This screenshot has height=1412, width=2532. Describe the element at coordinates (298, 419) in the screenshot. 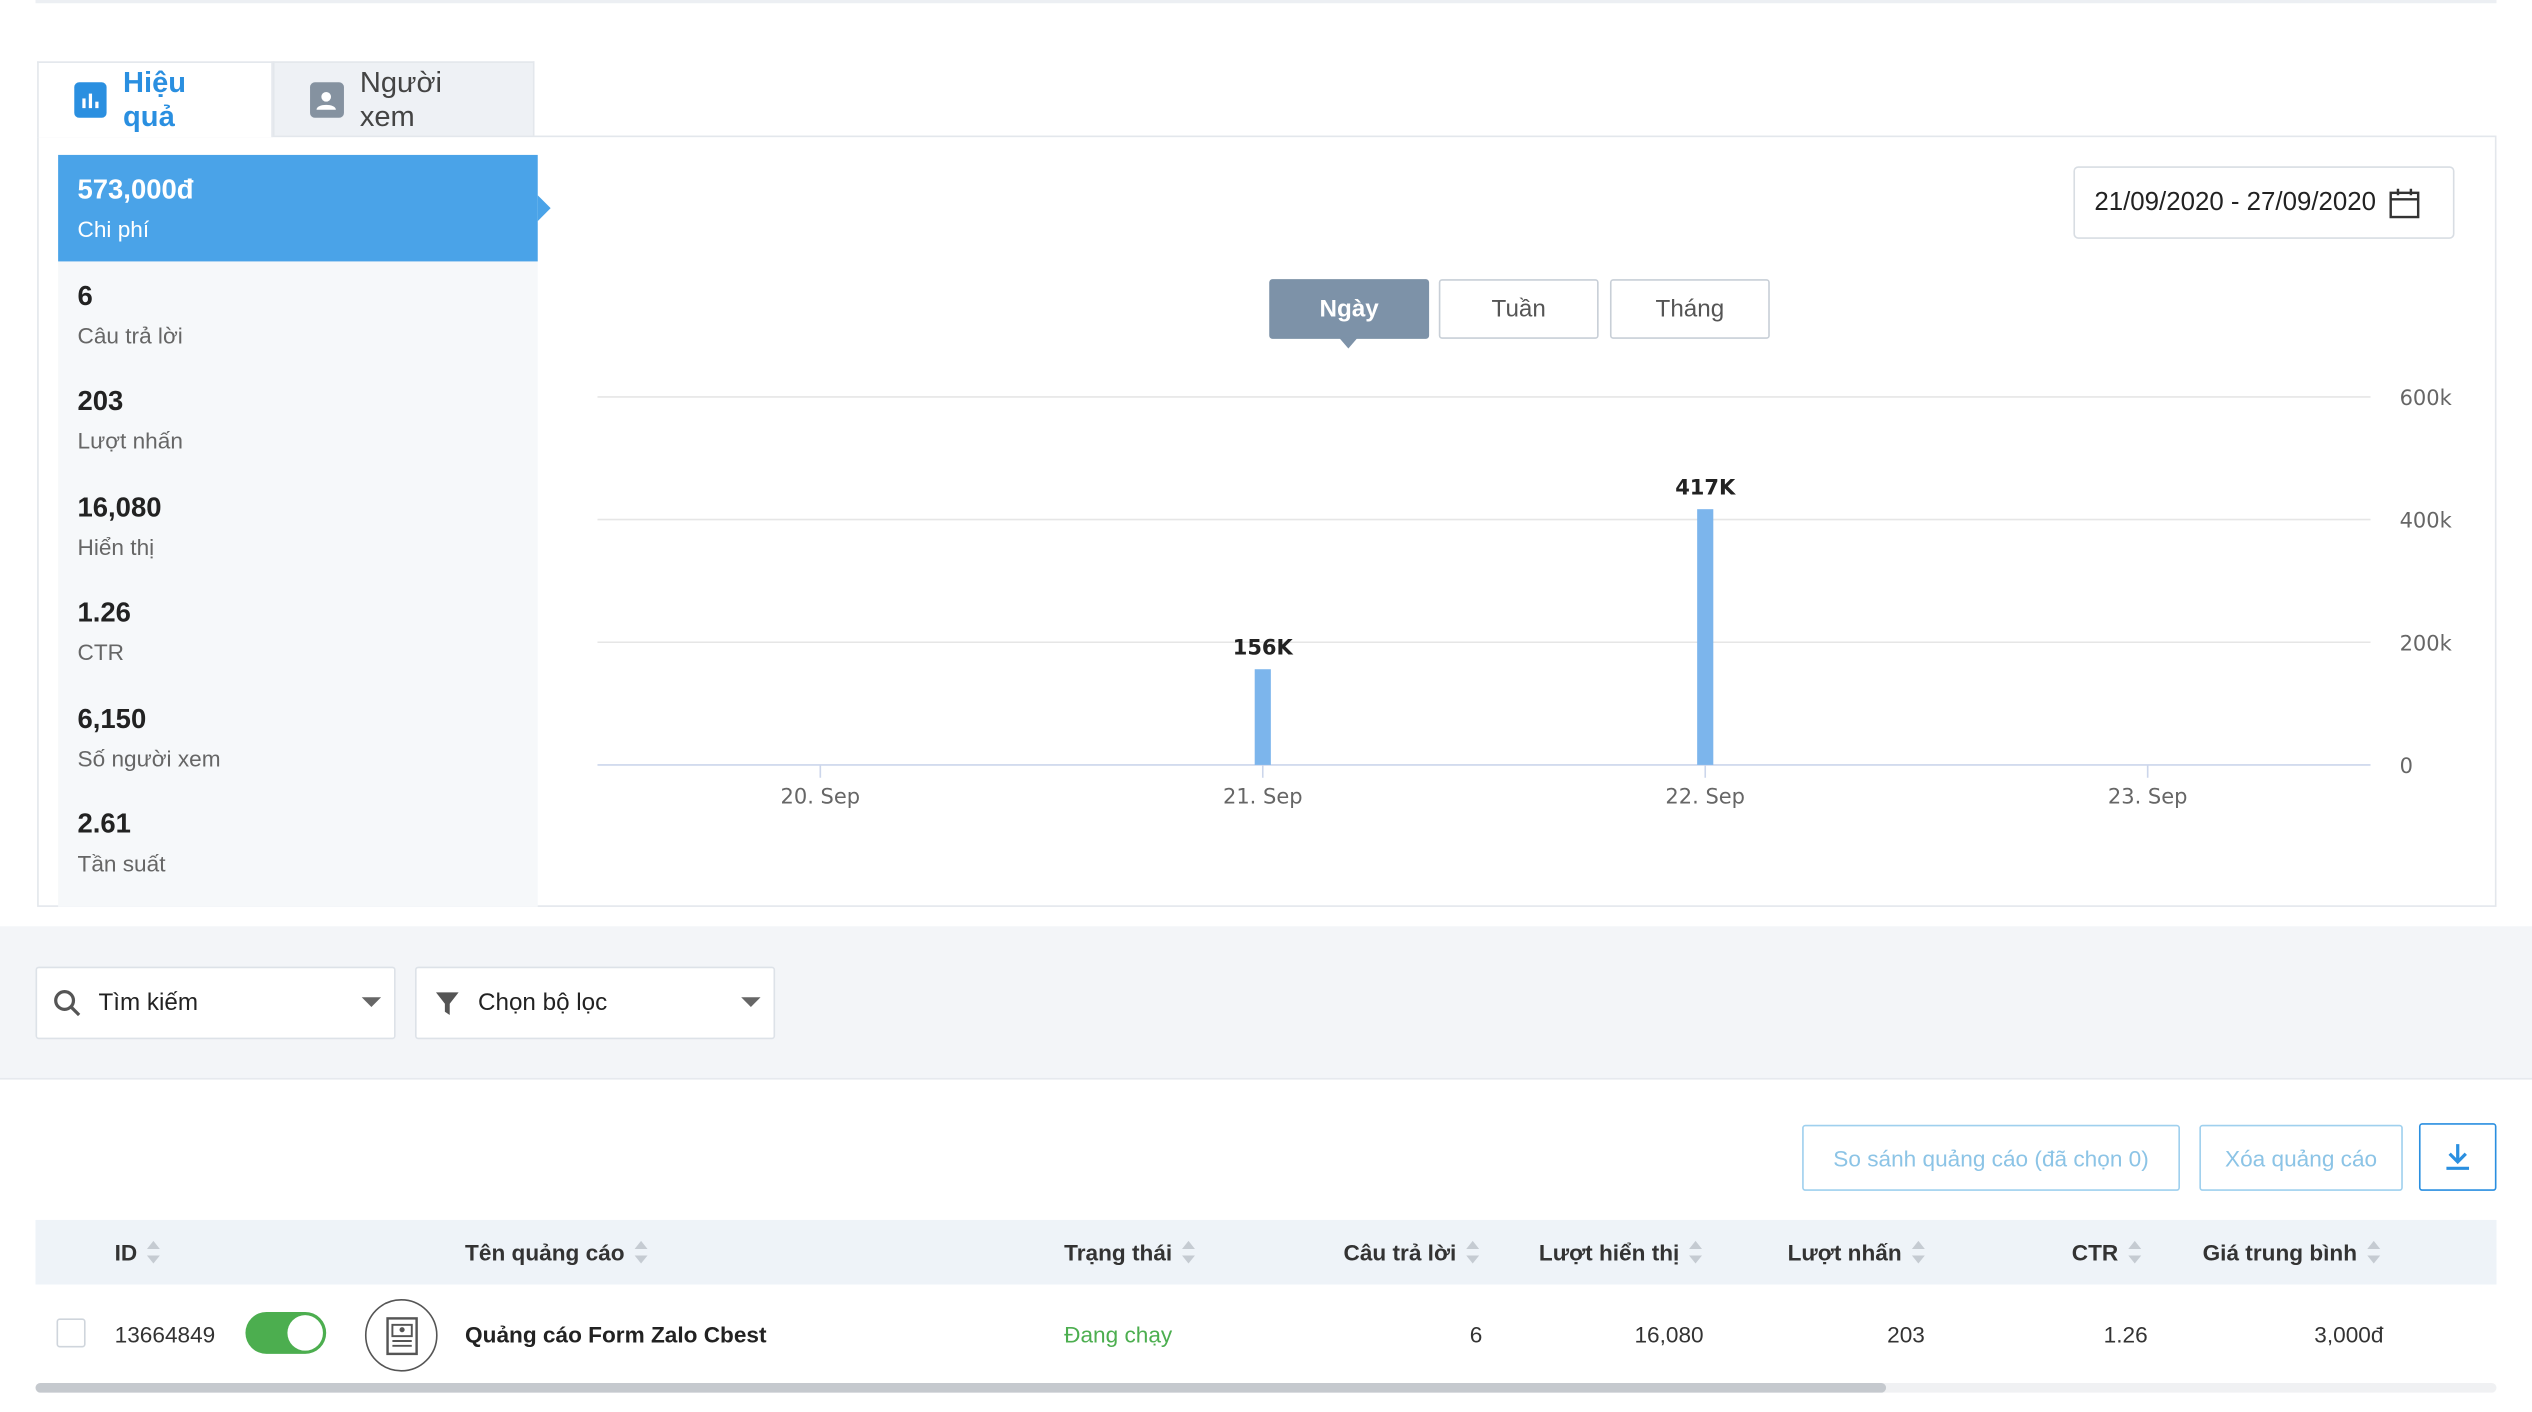

I see `metric-clicks: 203 Lượt nhấn` at that location.